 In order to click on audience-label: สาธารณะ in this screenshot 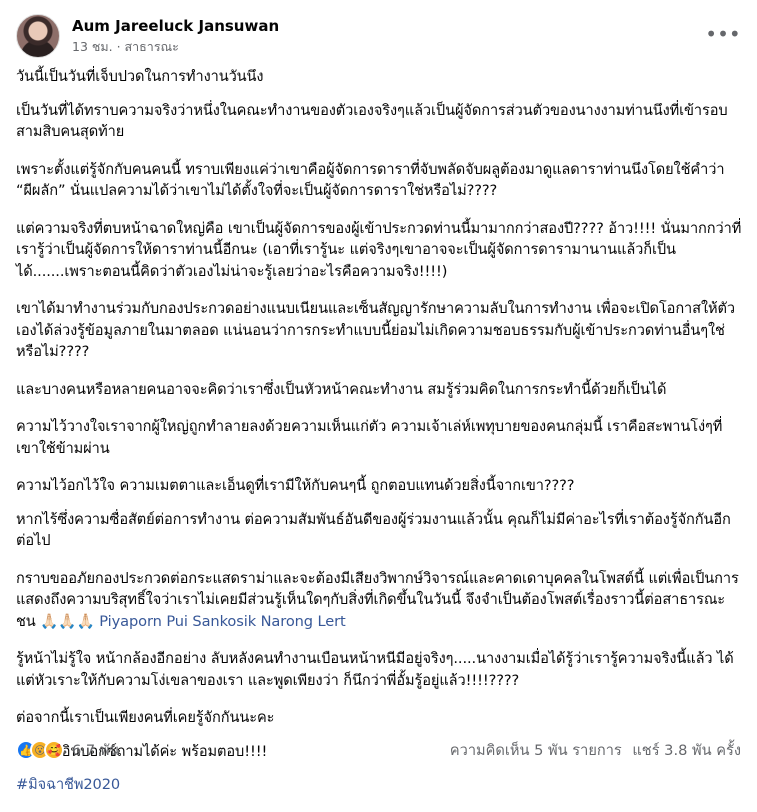, I will do `click(151, 46)`.